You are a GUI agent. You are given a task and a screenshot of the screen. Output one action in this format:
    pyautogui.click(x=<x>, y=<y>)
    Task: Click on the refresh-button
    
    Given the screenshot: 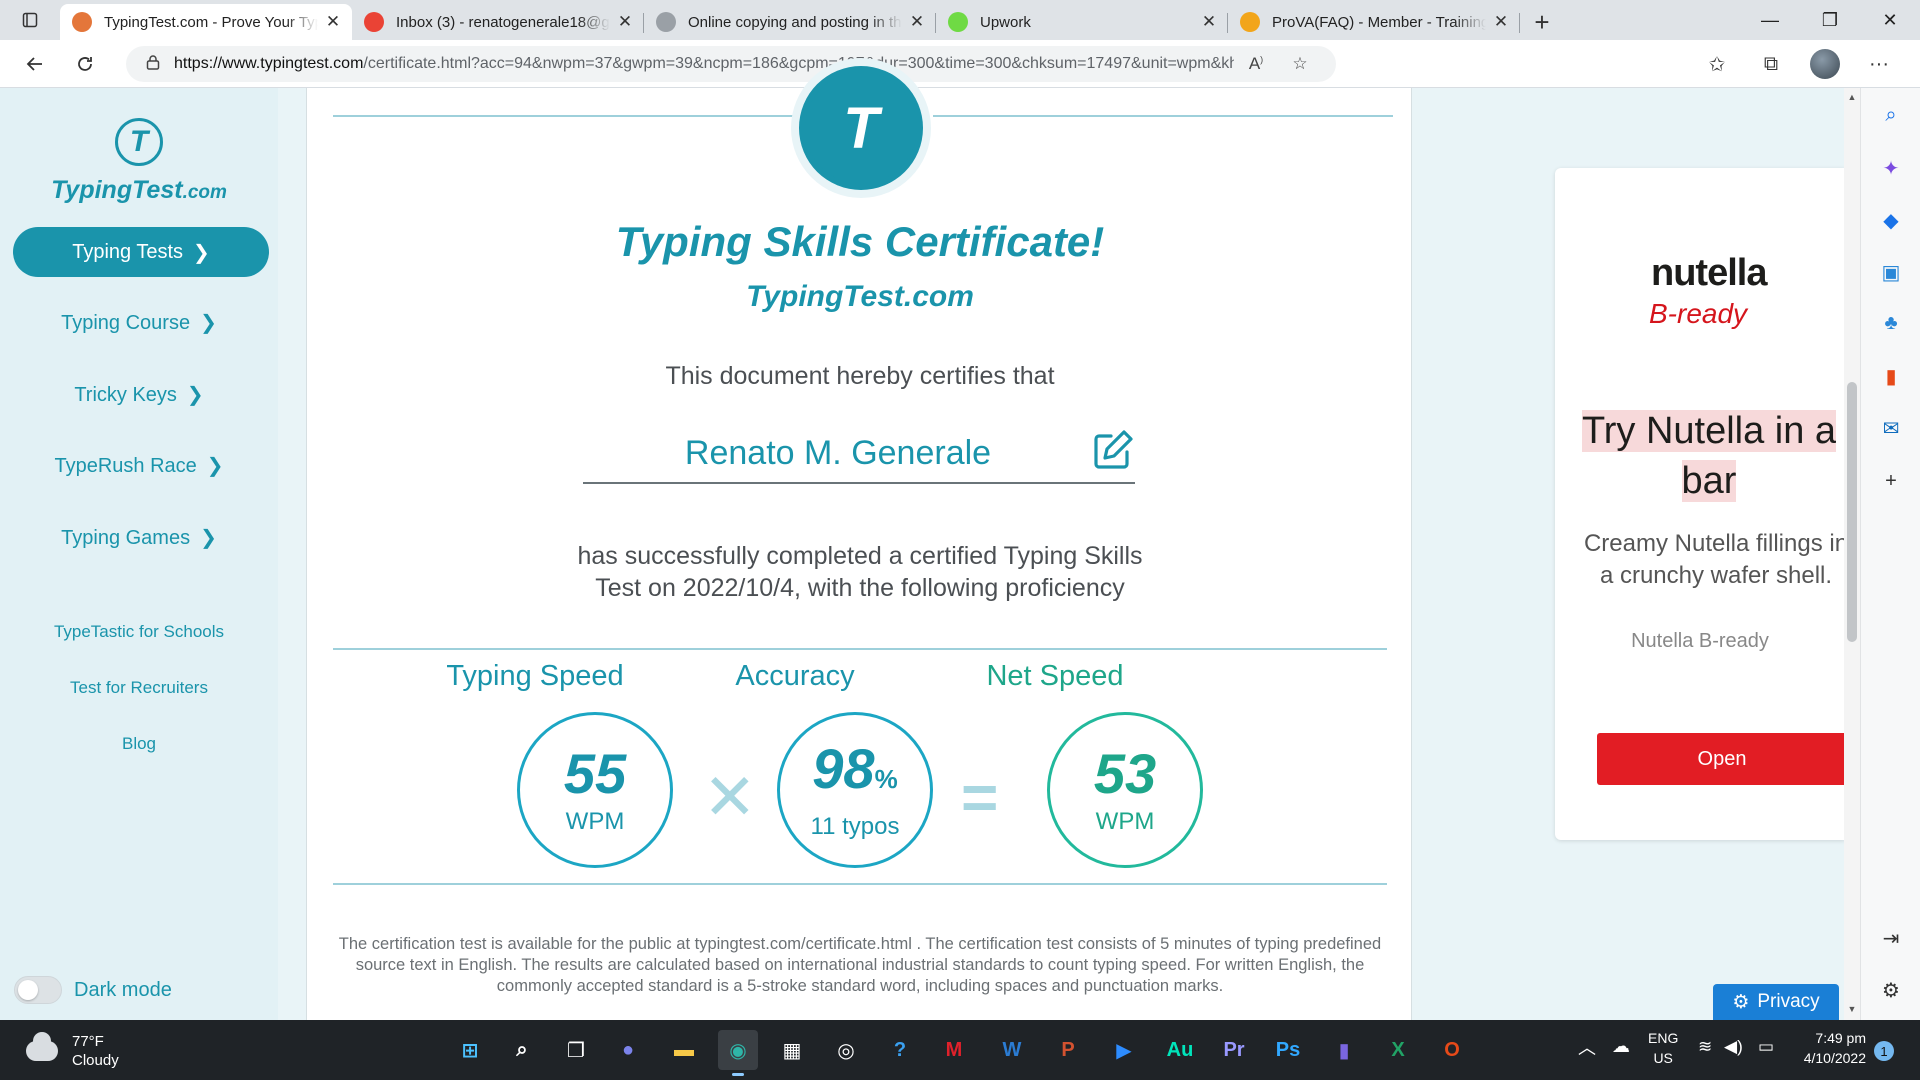 What is the action you would take?
    pyautogui.click(x=85, y=64)
    